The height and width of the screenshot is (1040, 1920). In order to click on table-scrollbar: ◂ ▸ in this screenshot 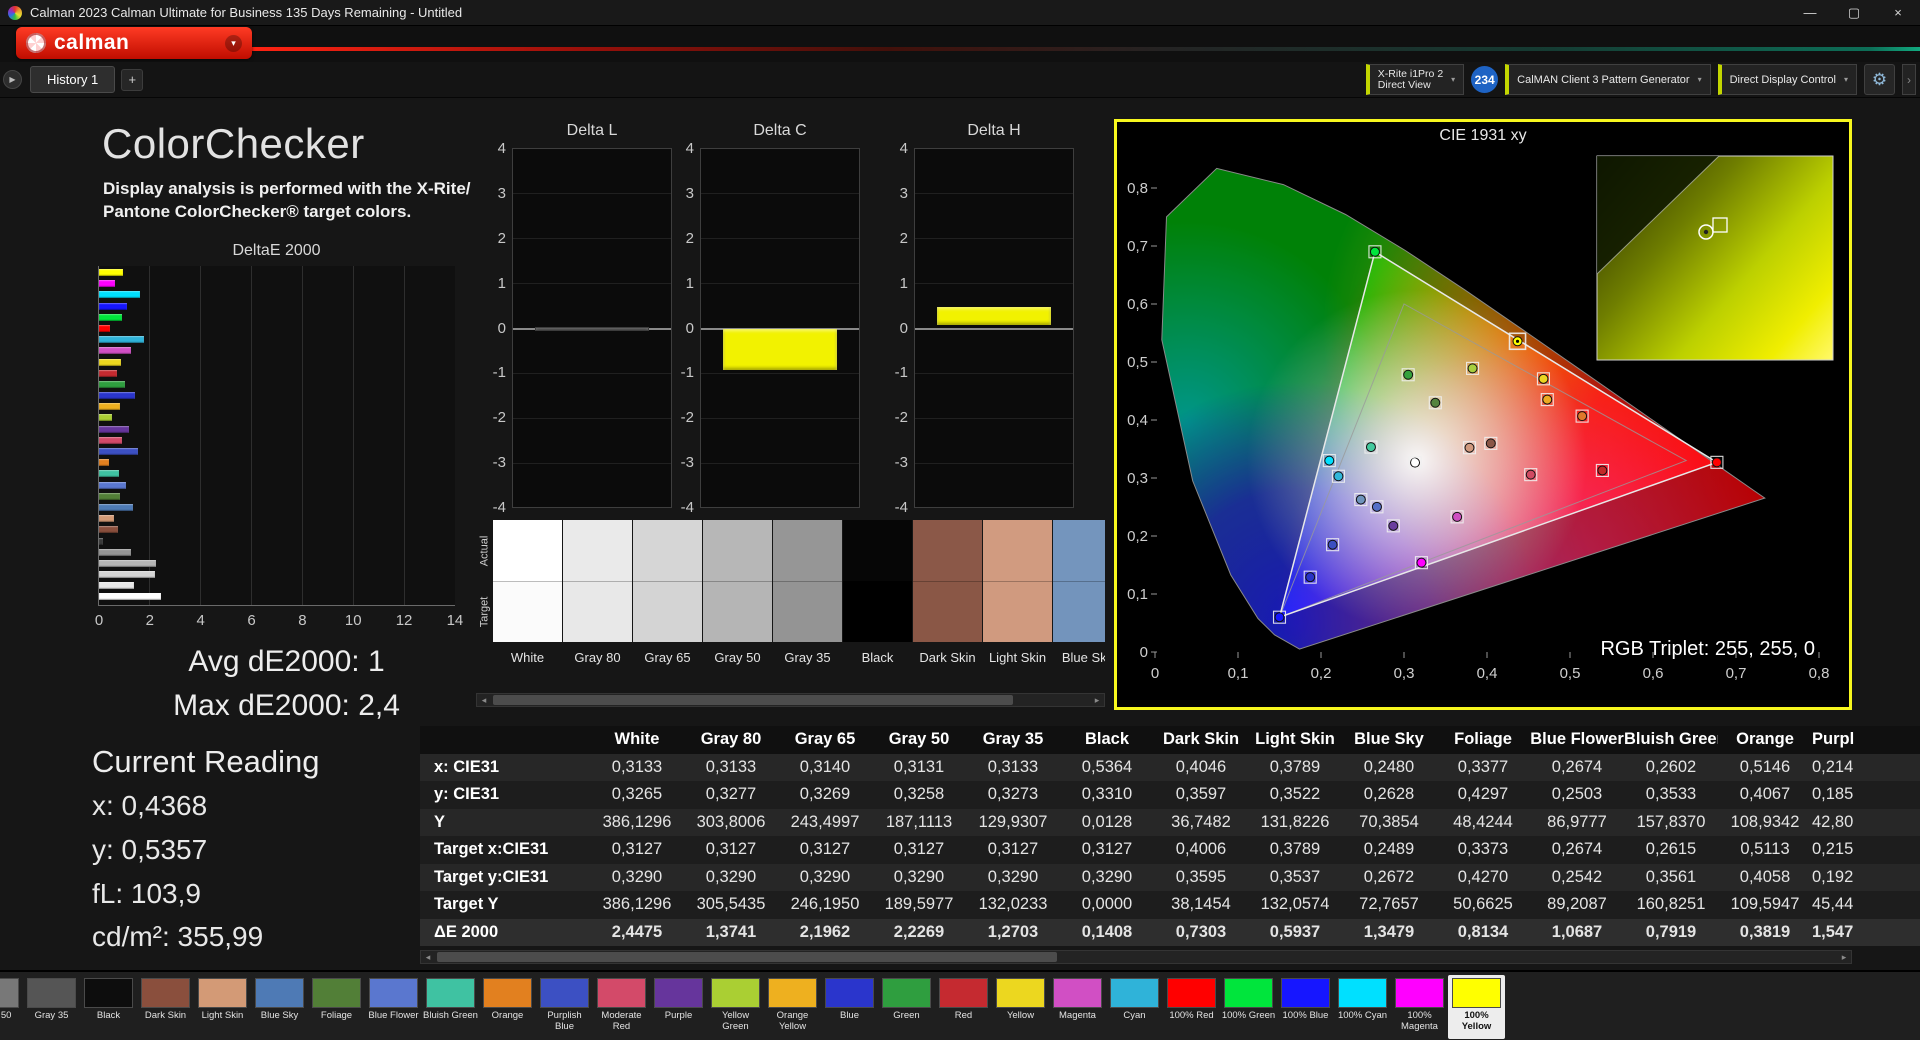, I will do `click(1136, 957)`.